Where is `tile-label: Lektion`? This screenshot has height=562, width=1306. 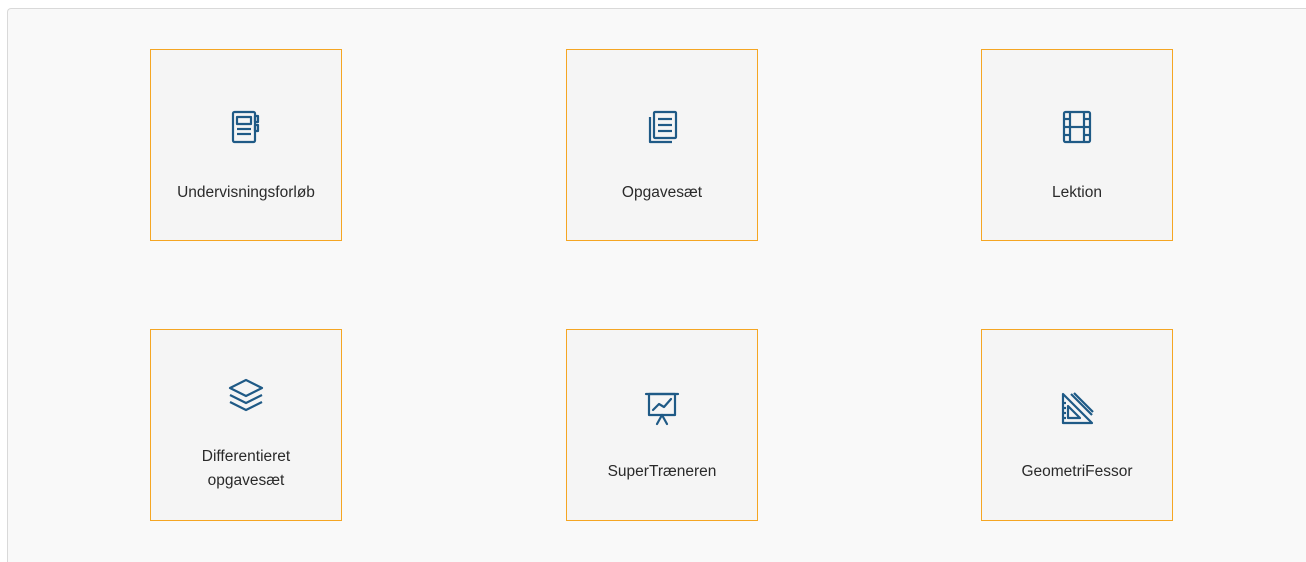 tile-label: Lektion is located at coordinates (1077, 192).